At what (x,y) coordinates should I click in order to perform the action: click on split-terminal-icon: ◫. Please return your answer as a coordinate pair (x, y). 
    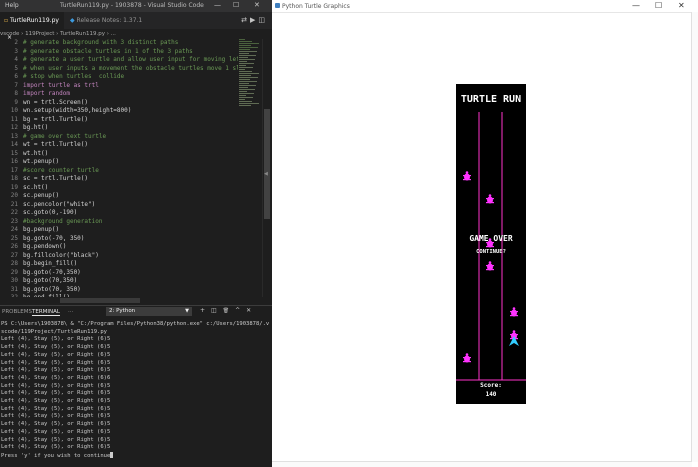
    Looking at the image, I should click on (217, 310).